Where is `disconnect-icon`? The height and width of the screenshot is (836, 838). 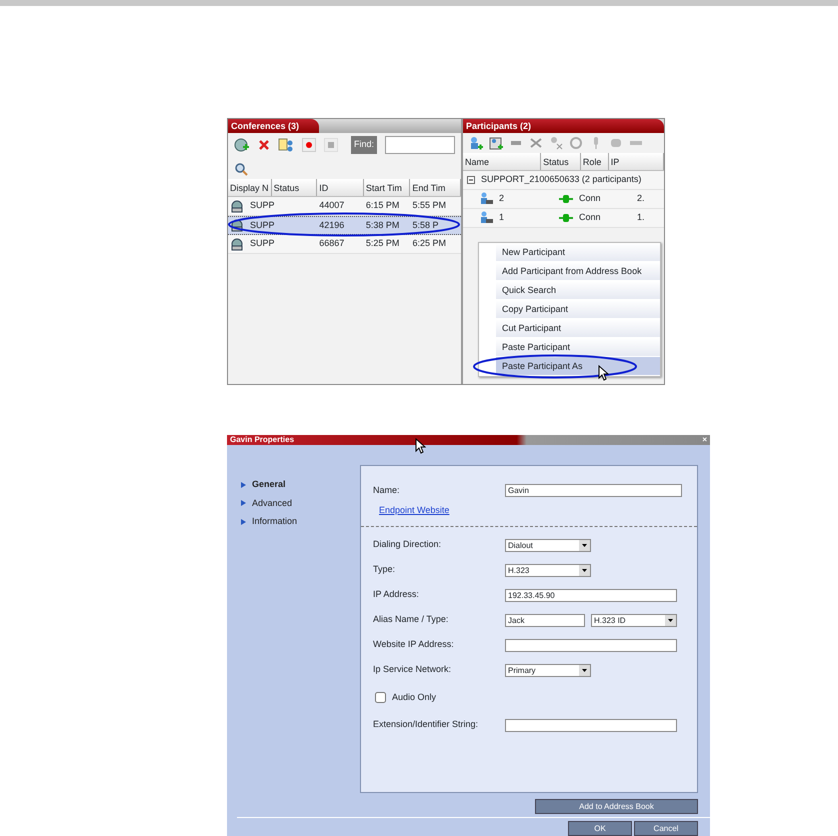 disconnect-icon is located at coordinates (536, 143).